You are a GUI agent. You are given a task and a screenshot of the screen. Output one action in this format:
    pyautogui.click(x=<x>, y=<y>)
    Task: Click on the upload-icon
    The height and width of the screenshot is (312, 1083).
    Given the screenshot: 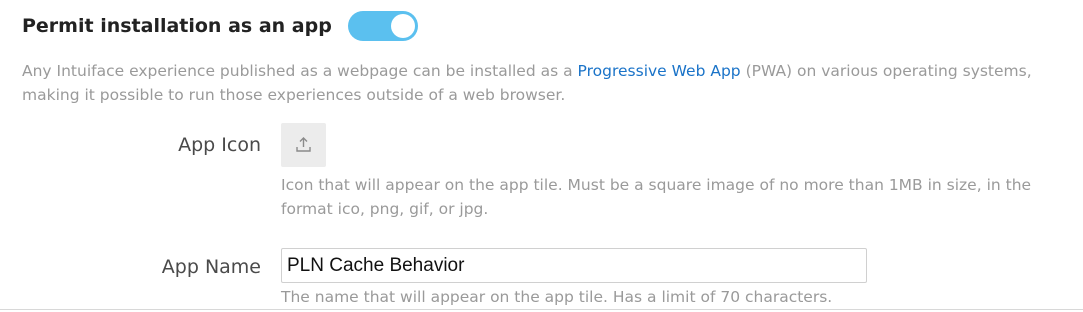 What is the action you would take?
    pyautogui.click(x=303, y=144)
    